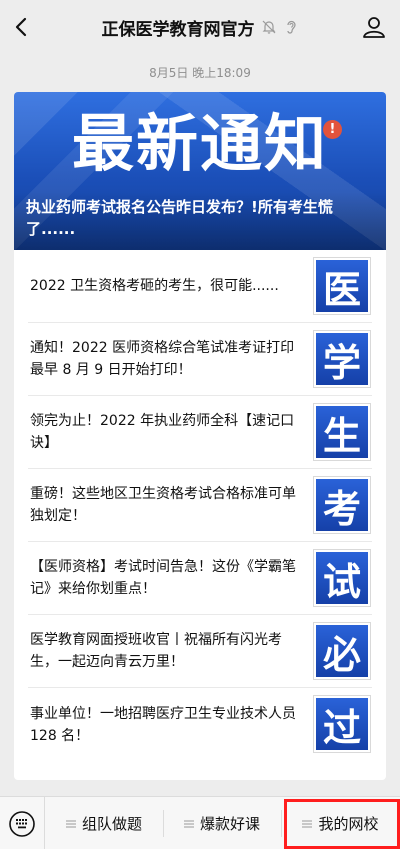 The width and height of the screenshot is (400, 849). I want to click on article-title: 通知！2022 医师资格综合笔试准考证打印最早 8 月 9 日开始打印！, so click(162, 359).